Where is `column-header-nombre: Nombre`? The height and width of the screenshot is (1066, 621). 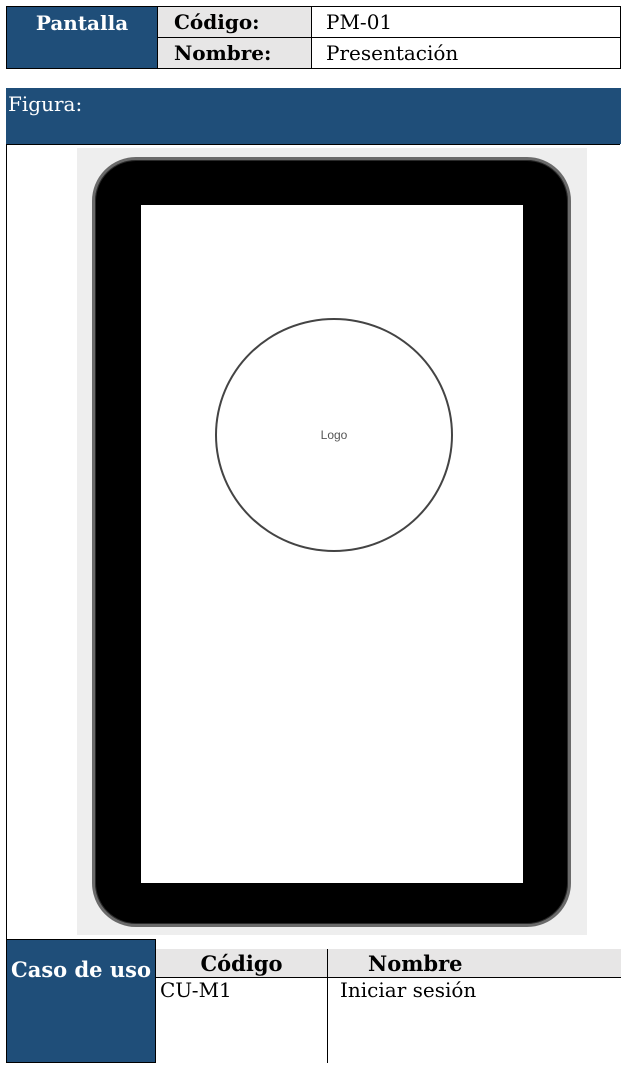
column-header-nombre: Nombre is located at coordinates (415, 963).